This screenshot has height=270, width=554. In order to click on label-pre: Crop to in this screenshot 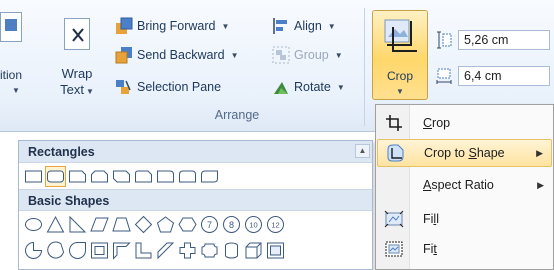, I will do `click(446, 153)`.